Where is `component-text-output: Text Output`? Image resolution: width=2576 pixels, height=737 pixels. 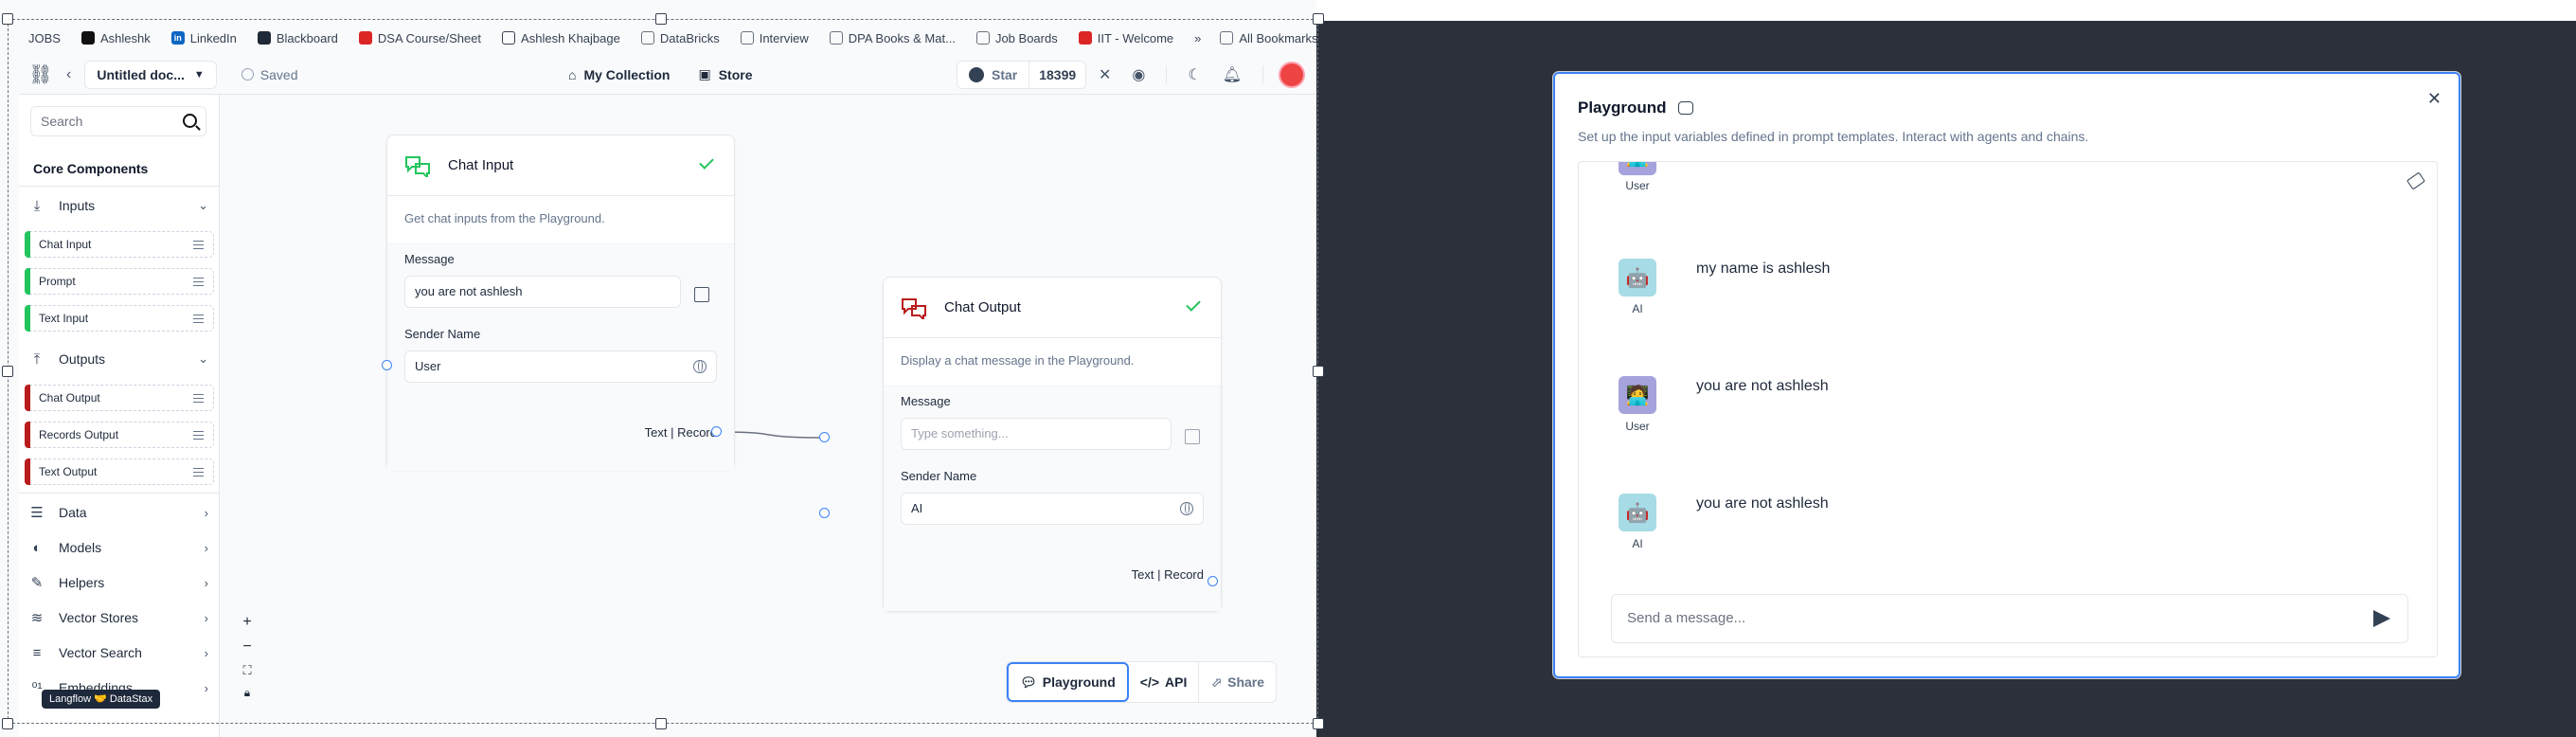
component-text-output: Text Output is located at coordinates (119, 471).